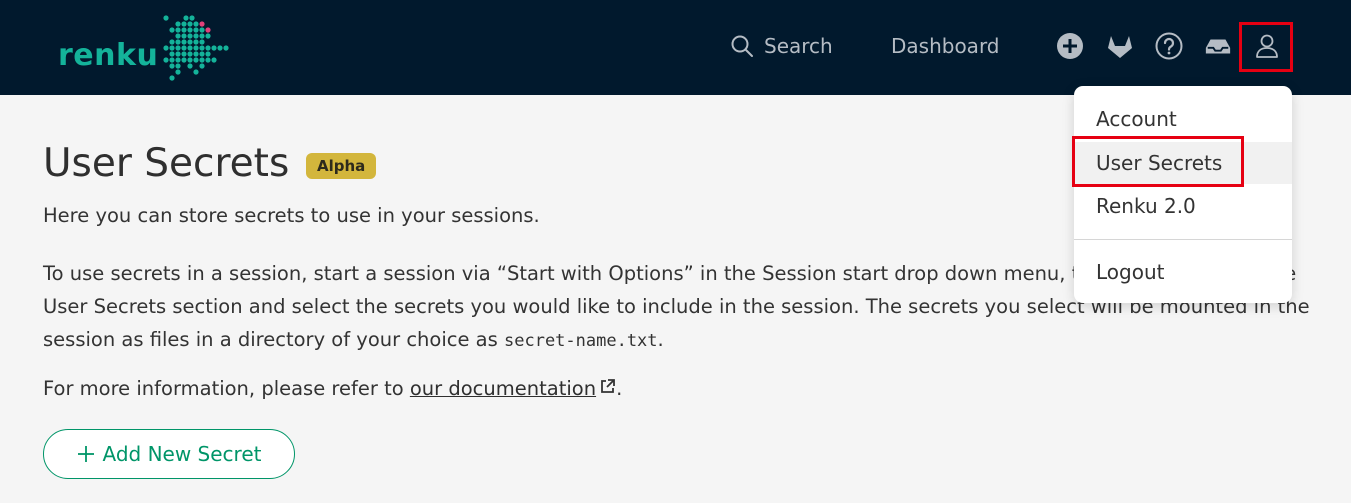 The width and height of the screenshot is (1351, 503). Describe the element at coordinates (1183, 119) in the screenshot. I see `dropdown-item-account: Account` at that location.